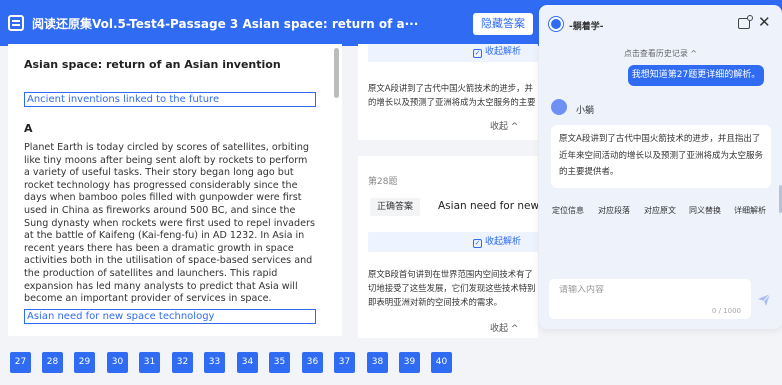 This screenshot has height=385, width=782. Describe the element at coordinates (452, 102) in the screenshot. I see `analysis-text-line: 的增长以及预测了亚洲将成为太空服务的主要` at that location.